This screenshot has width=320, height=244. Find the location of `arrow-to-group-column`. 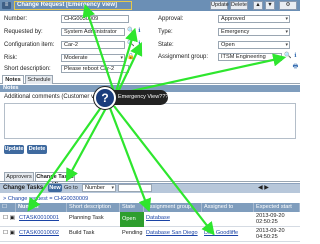

arrow-to-group-column is located at coordinates (130, 160).